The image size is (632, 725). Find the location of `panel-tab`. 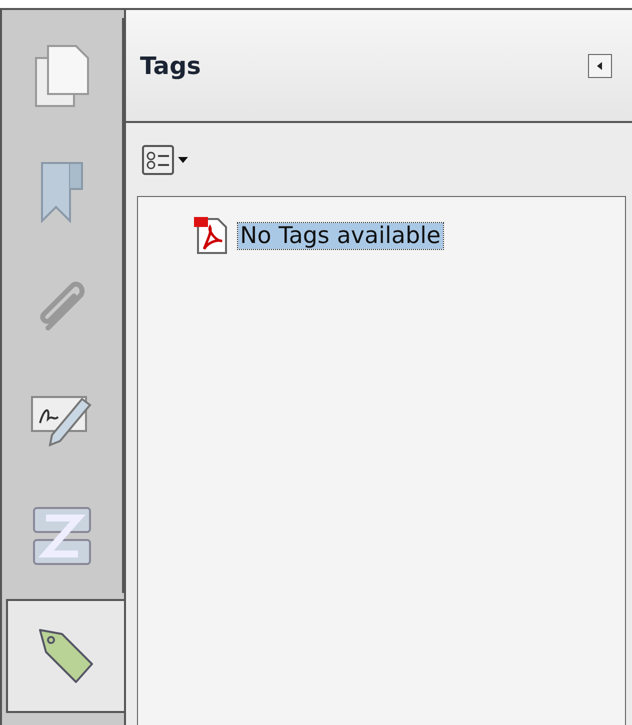

panel-tab is located at coordinates (65, 656).